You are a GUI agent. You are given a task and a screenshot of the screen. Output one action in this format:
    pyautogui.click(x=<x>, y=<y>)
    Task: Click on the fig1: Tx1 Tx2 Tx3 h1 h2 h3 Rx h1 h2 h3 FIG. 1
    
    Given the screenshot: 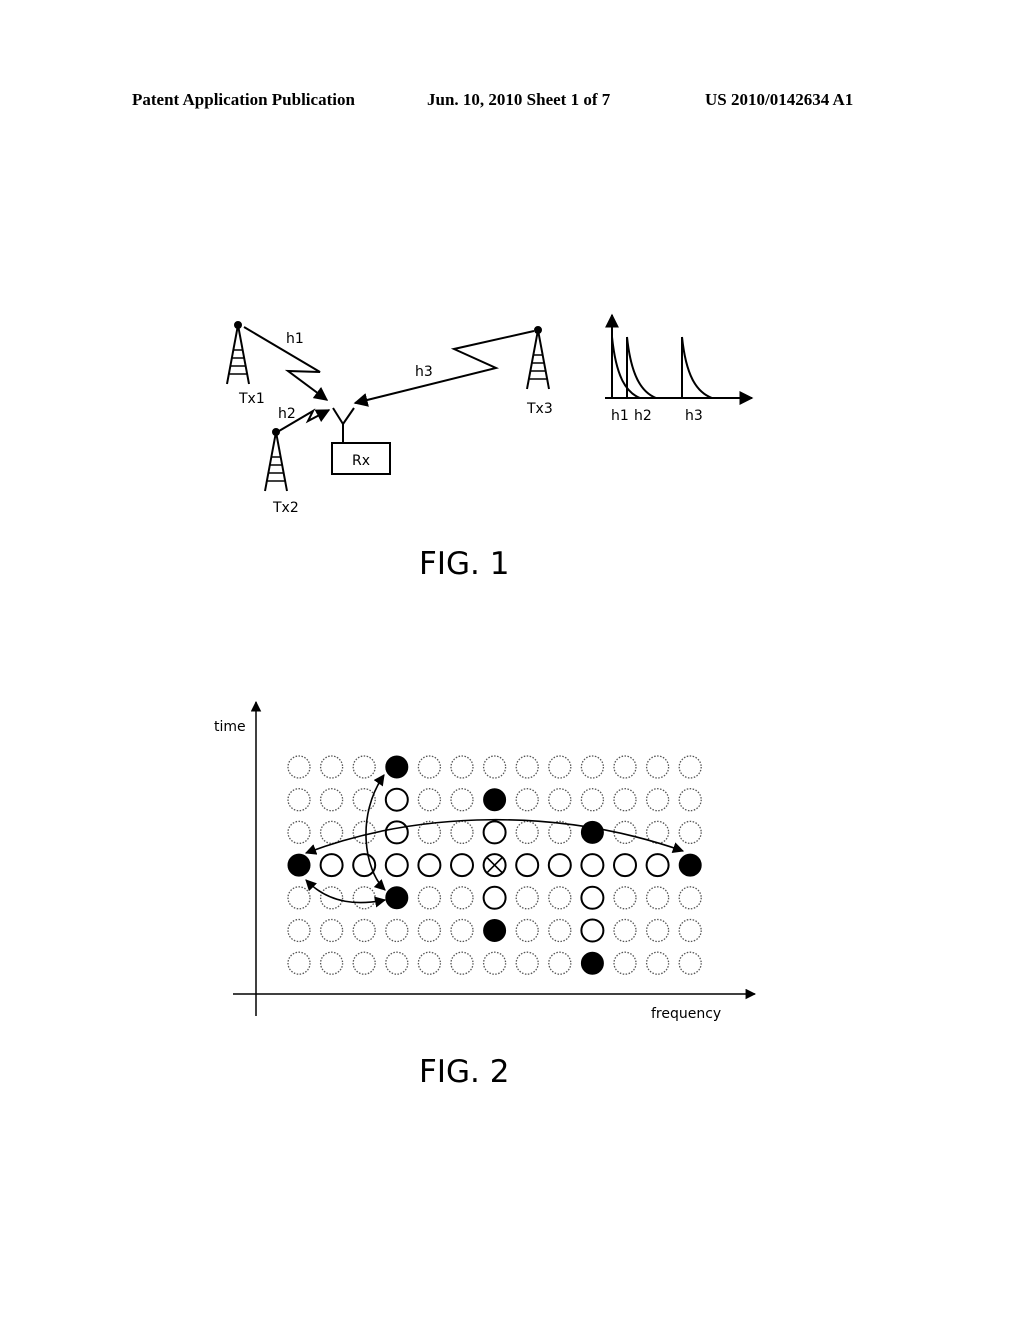 What is the action you would take?
    pyautogui.click(x=490, y=447)
    